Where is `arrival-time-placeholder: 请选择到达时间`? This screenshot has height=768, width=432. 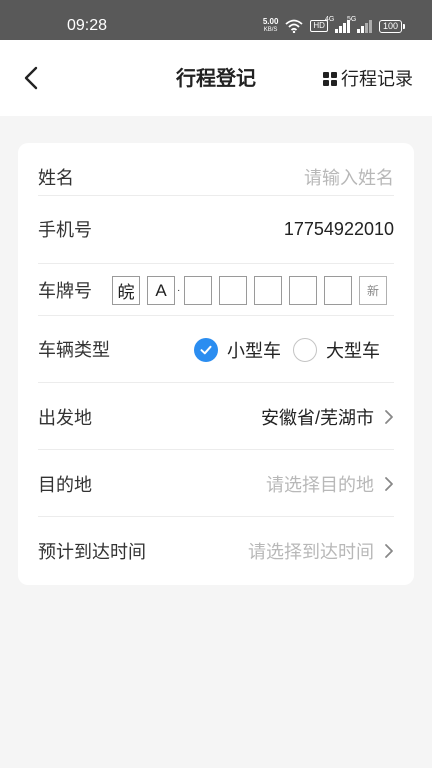 arrival-time-placeholder: 请选择到达时间 is located at coordinates (311, 552).